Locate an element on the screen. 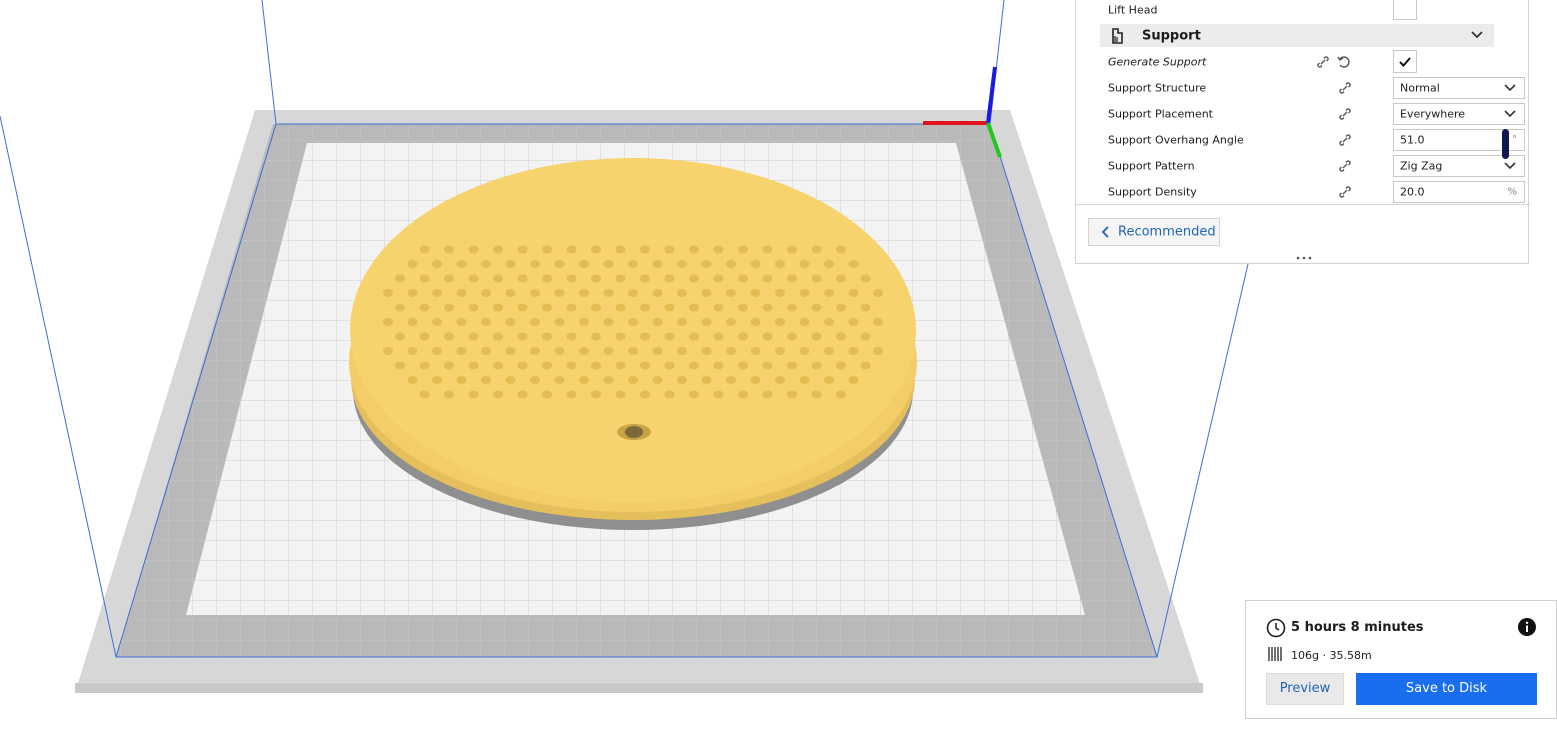 The image size is (1557, 730). generate-support-checkbox is located at coordinates (1405, 61).